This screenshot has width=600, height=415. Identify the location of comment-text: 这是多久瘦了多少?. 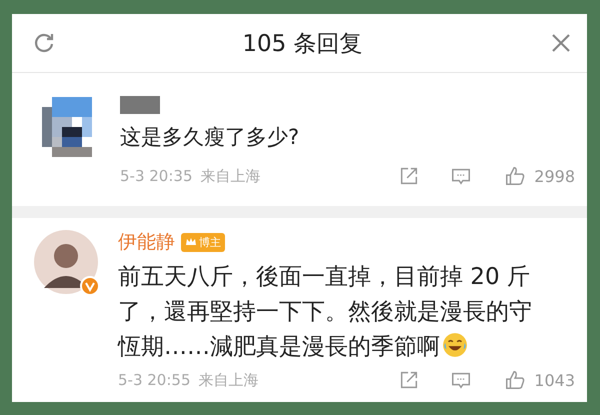
(210, 137).